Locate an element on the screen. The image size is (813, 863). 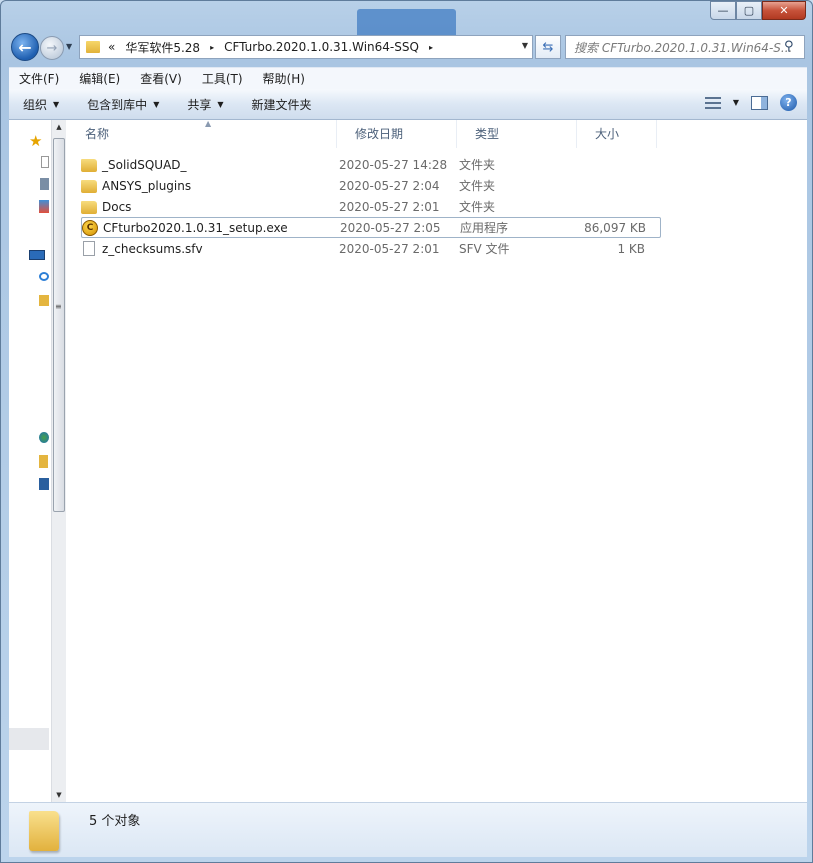
search-input: 搜索 CFTurbo.2020.1.0.31.Win64-S... ⚲ is located at coordinates (685, 47).